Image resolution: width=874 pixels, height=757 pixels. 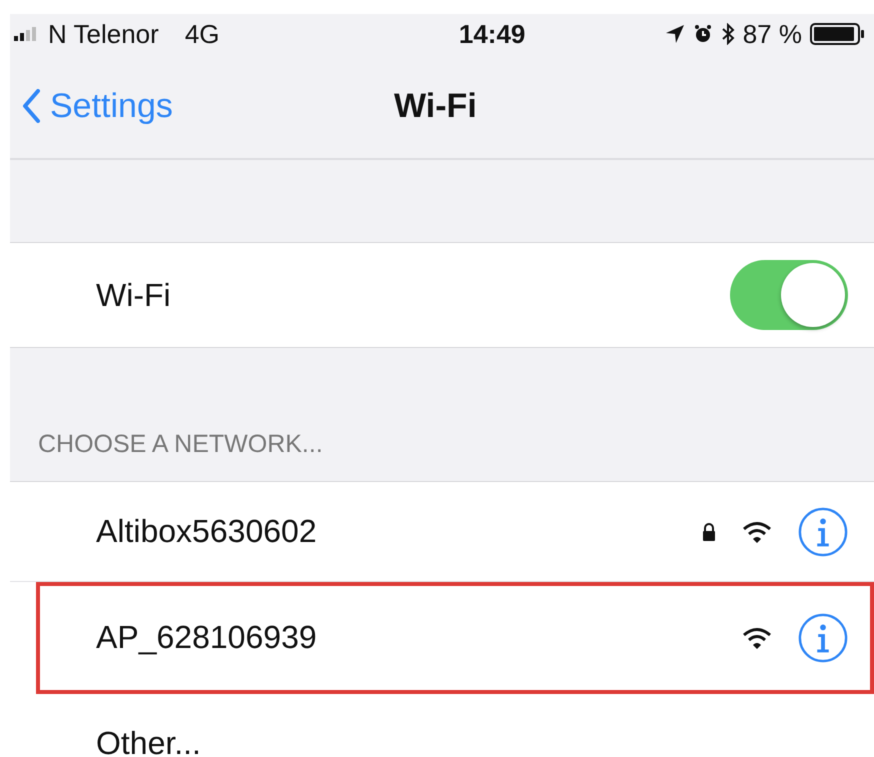 I want to click on alarm-clock-icon, so click(x=702, y=34).